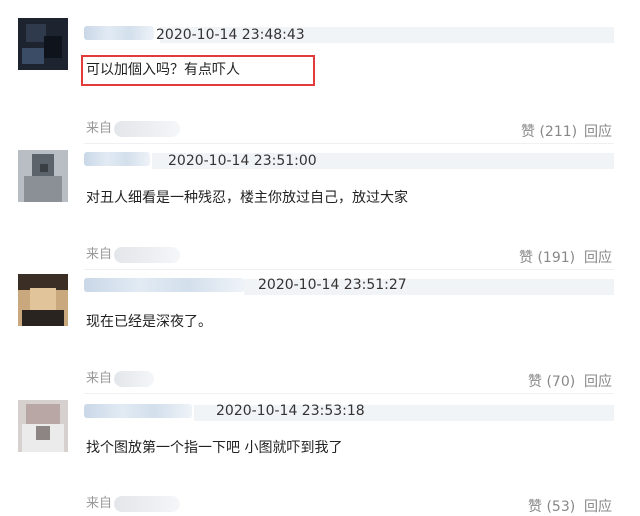 This screenshot has height=516, width=640. Describe the element at coordinates (99, 503) in the screenshot. I see `comment-source-label: 来自` at that location.